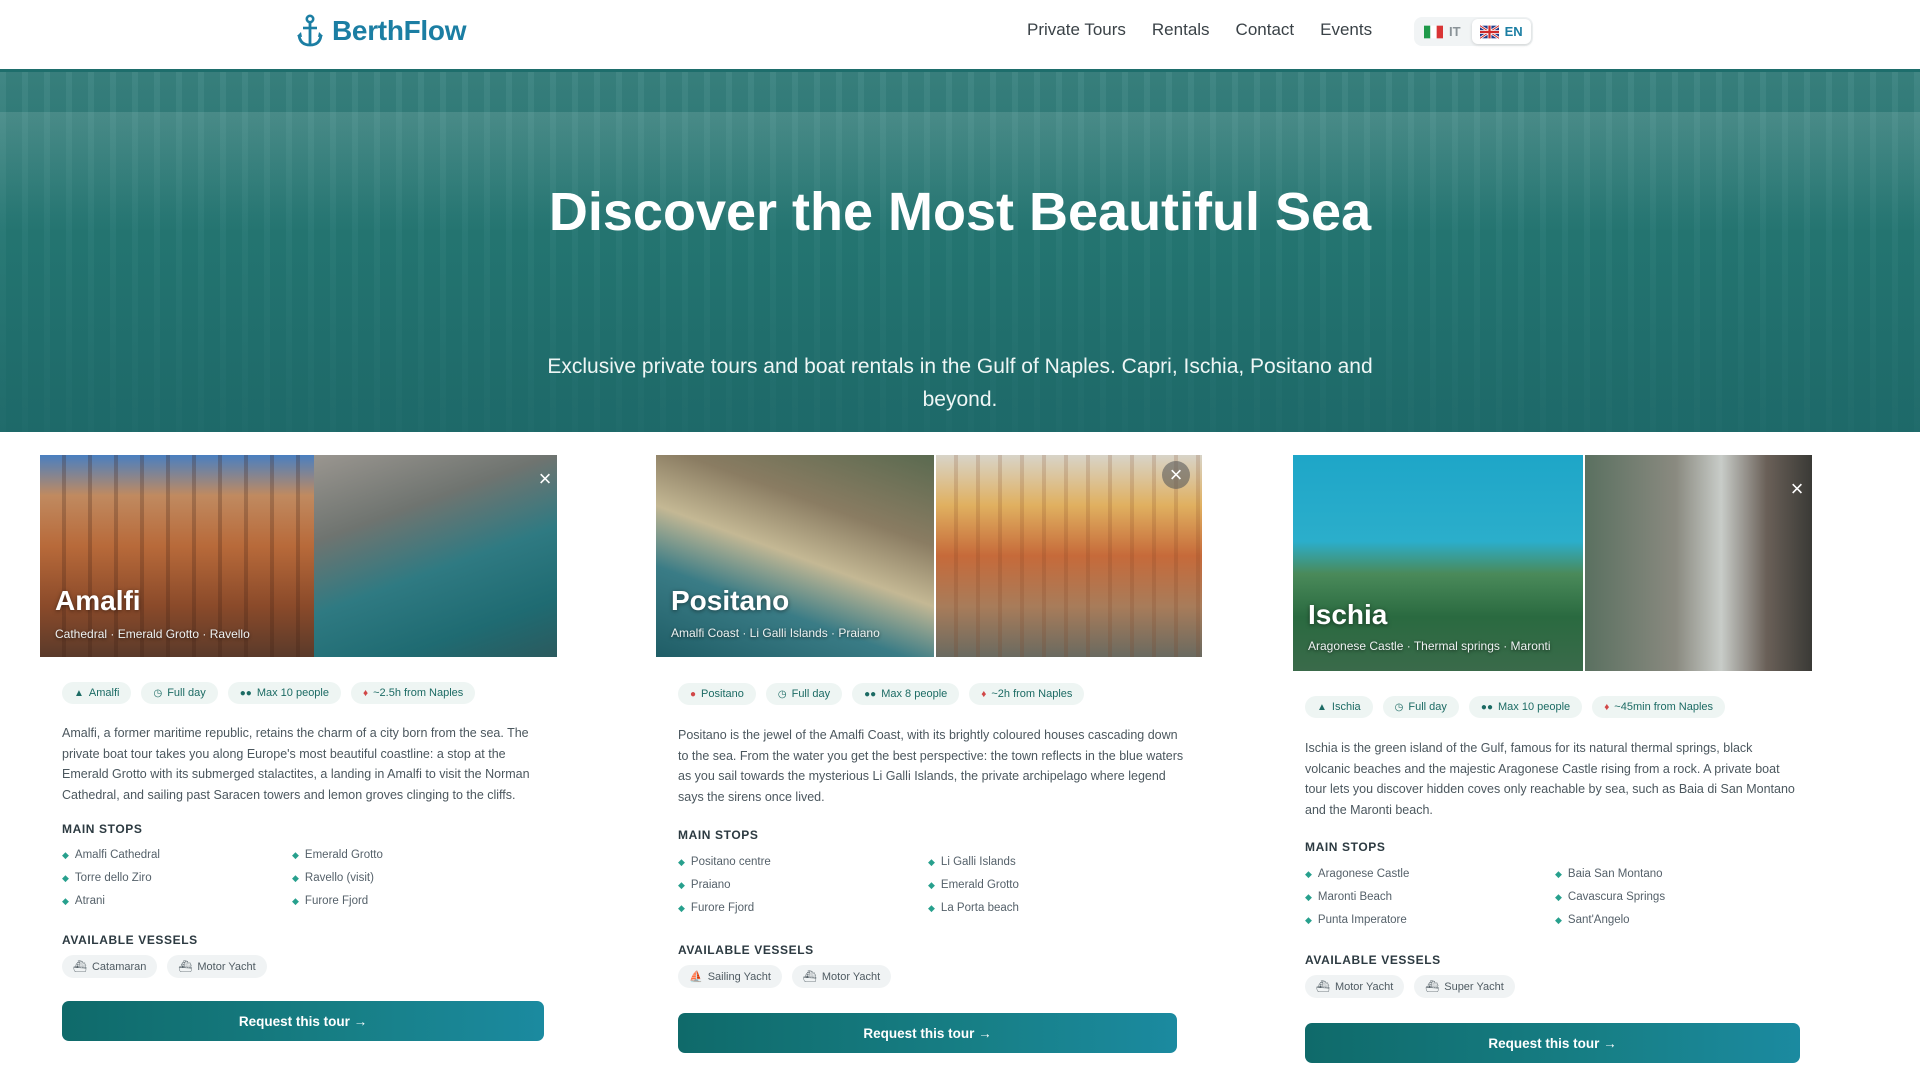  I want to click on vessel-chip: ⛴ Catamaran, so click(110, 966).